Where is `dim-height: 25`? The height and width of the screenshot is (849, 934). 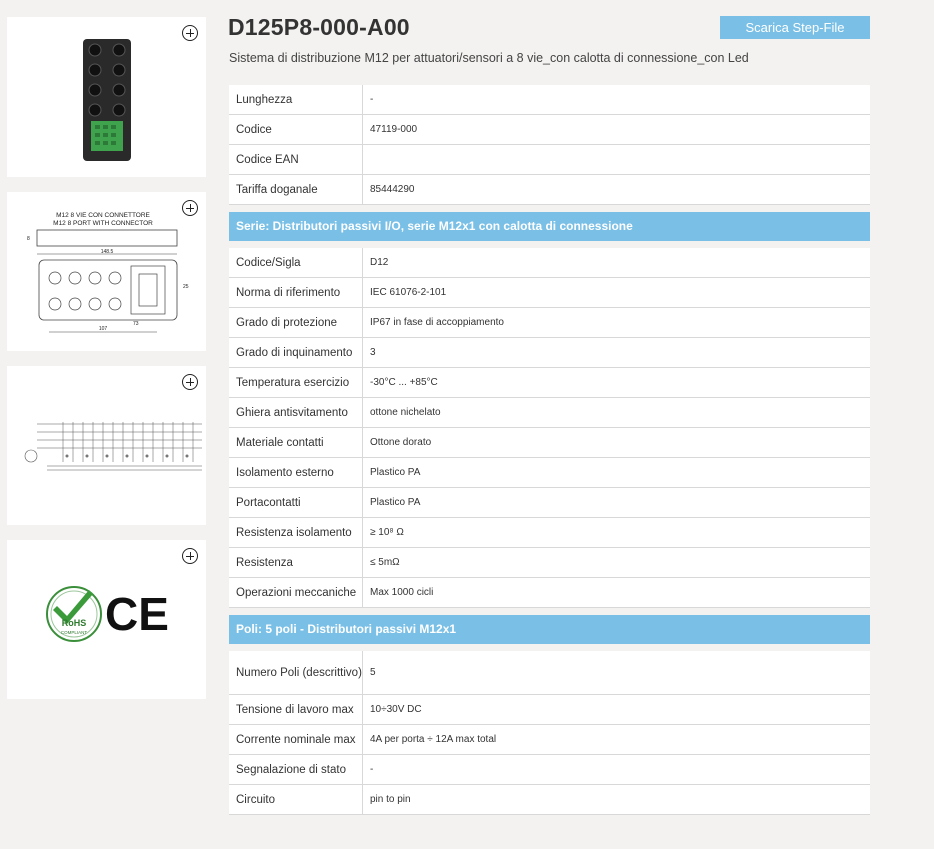
dim-height: 25 is located at coordinates (186, 287).